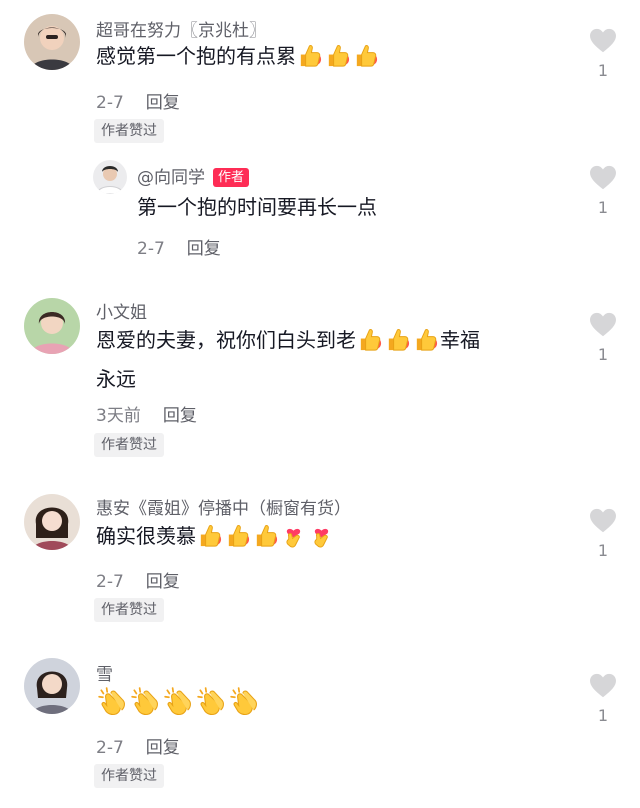 The height and width of the screenshot is (808, 640). What do you see at coordinates (331, 360) in the screenshot?
I see `comment-text: 恩爱的夫妻，祝你们白头到老 幸福 永远` at bounding box center [331, 360].